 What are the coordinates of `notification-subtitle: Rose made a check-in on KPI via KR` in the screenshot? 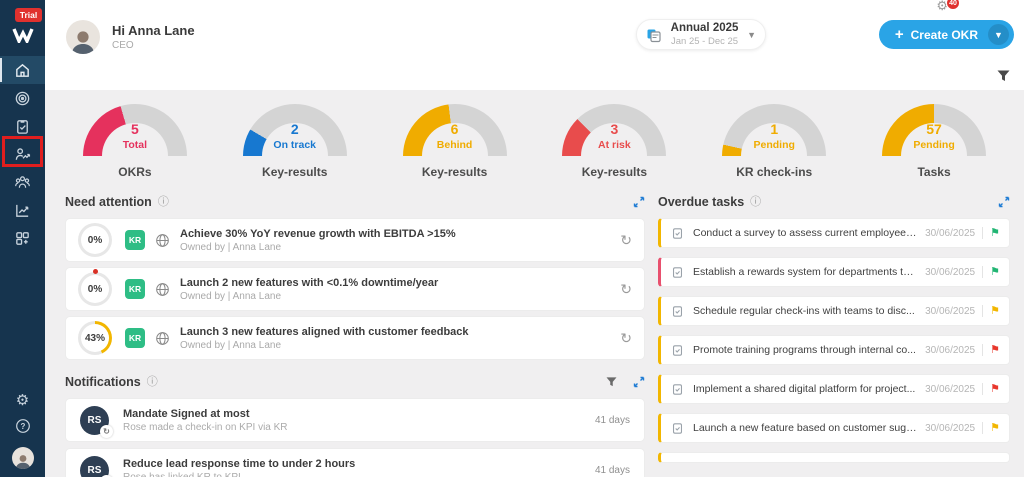 It's located at (205, 427).